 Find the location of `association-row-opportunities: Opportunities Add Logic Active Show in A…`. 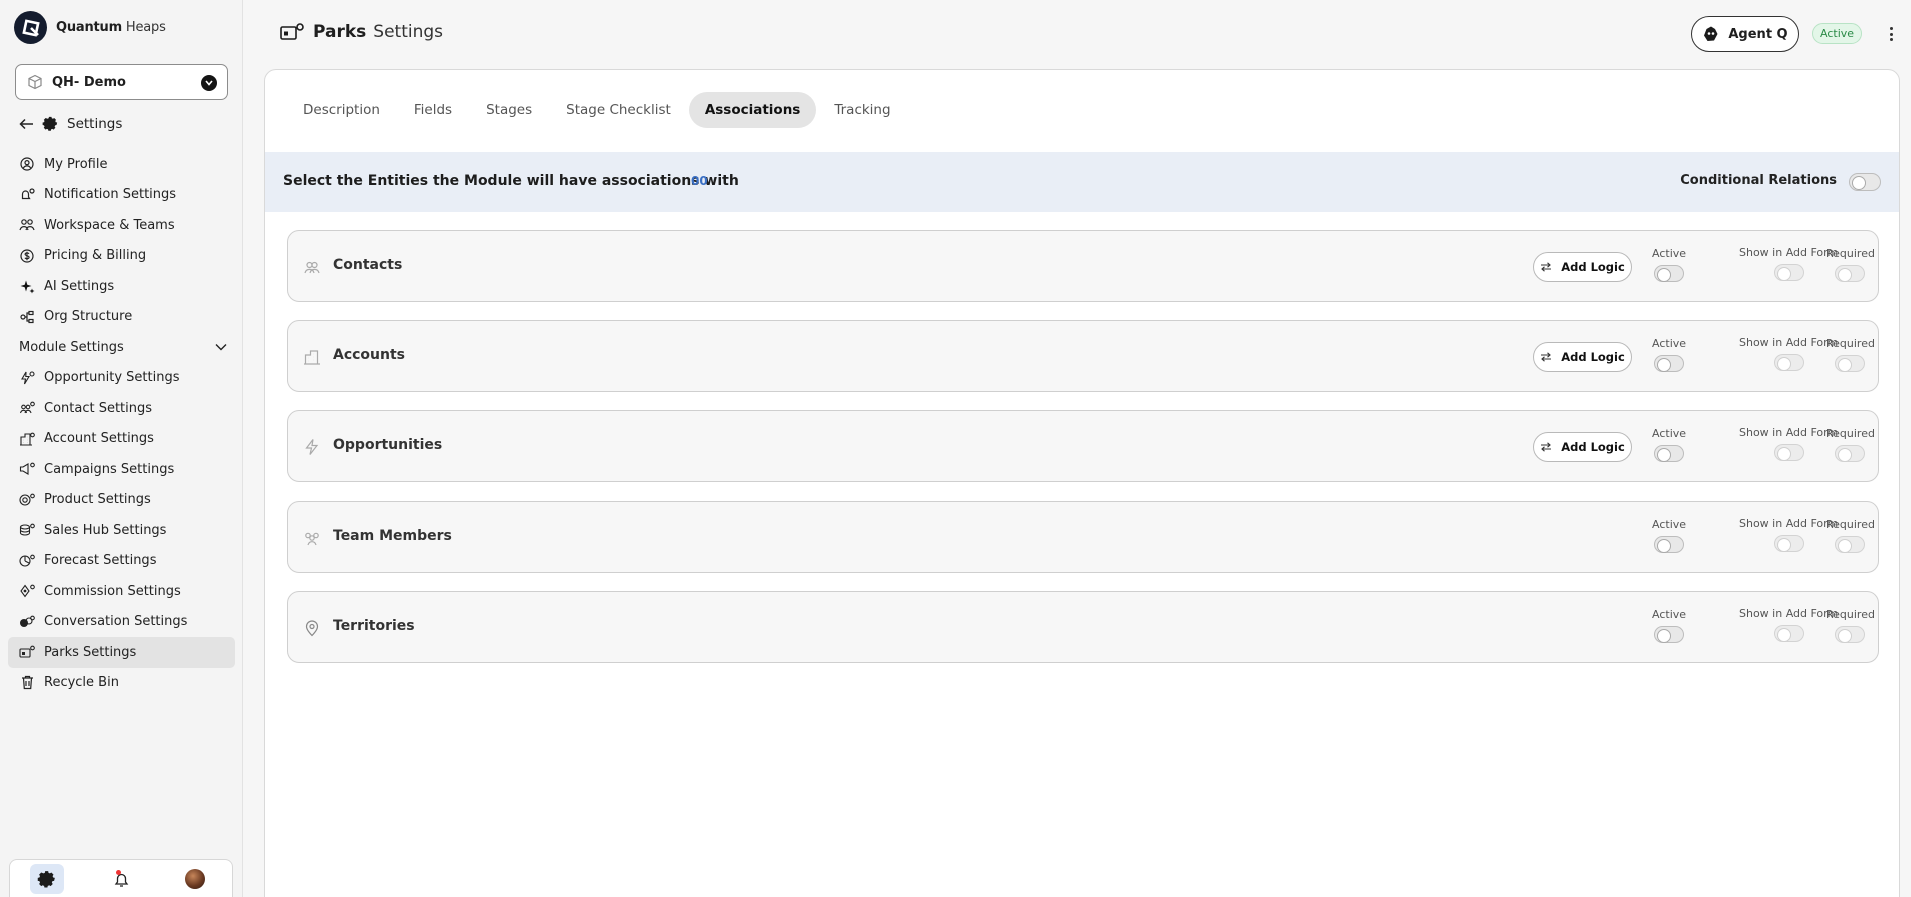

association-row-opportunities: Opportunities Add Logic Active Show in A… is located at coordinates (1083, 446).